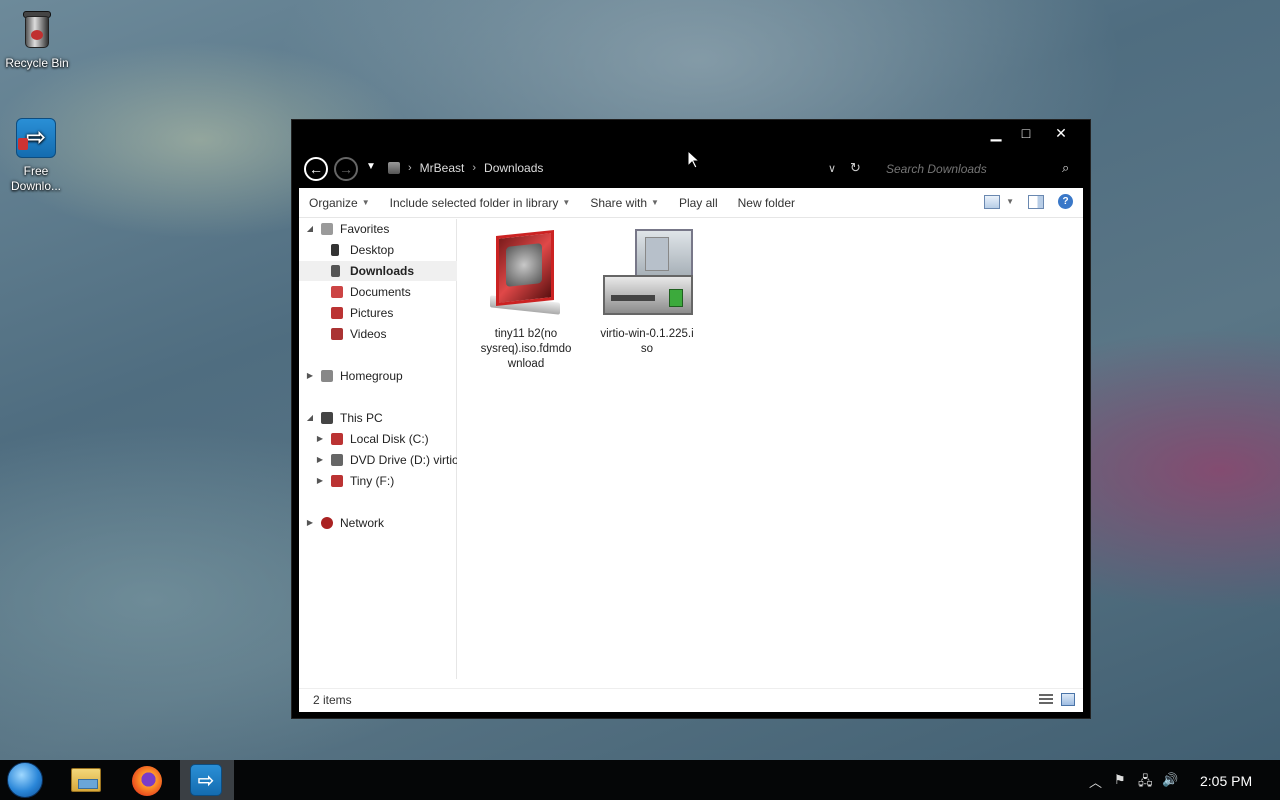  I want to click on nav-item-downloads: Downloads, so click(378, 271).